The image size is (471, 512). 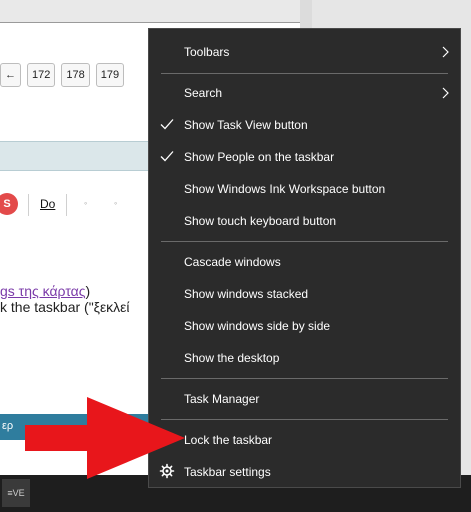 I want to click on menu-item-label: Show touch keyboard button, so click(x=260, y=221).